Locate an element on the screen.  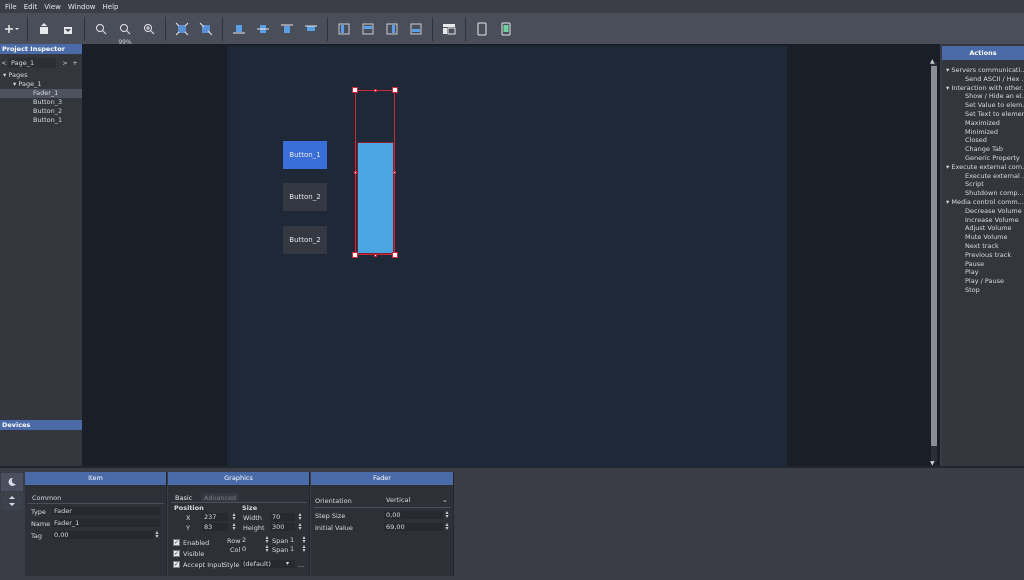
tree-item: ▾ Page_1 is located at coordinates (41, 84).